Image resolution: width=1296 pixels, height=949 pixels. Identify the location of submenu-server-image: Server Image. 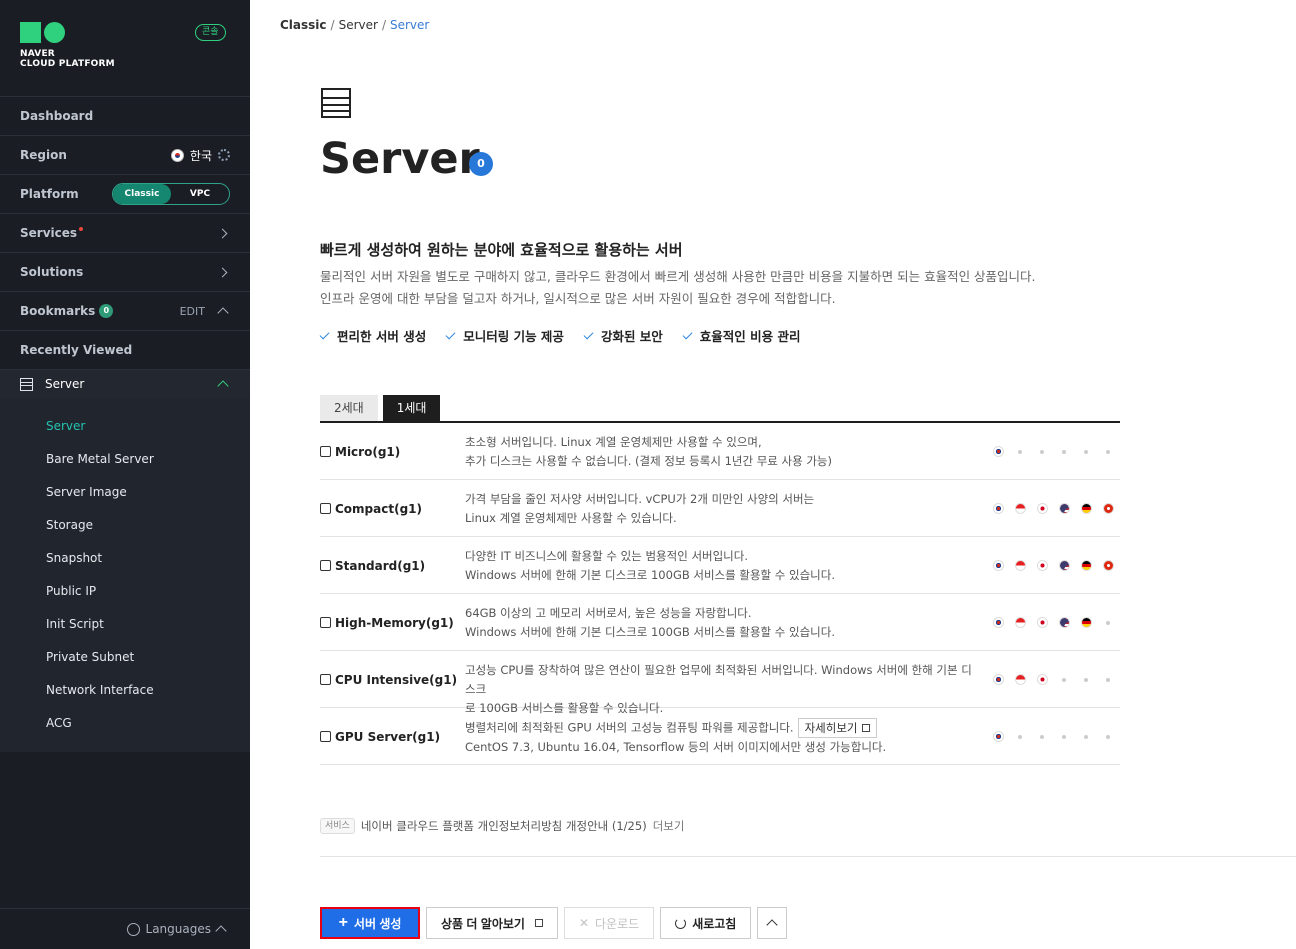
(86, 492).